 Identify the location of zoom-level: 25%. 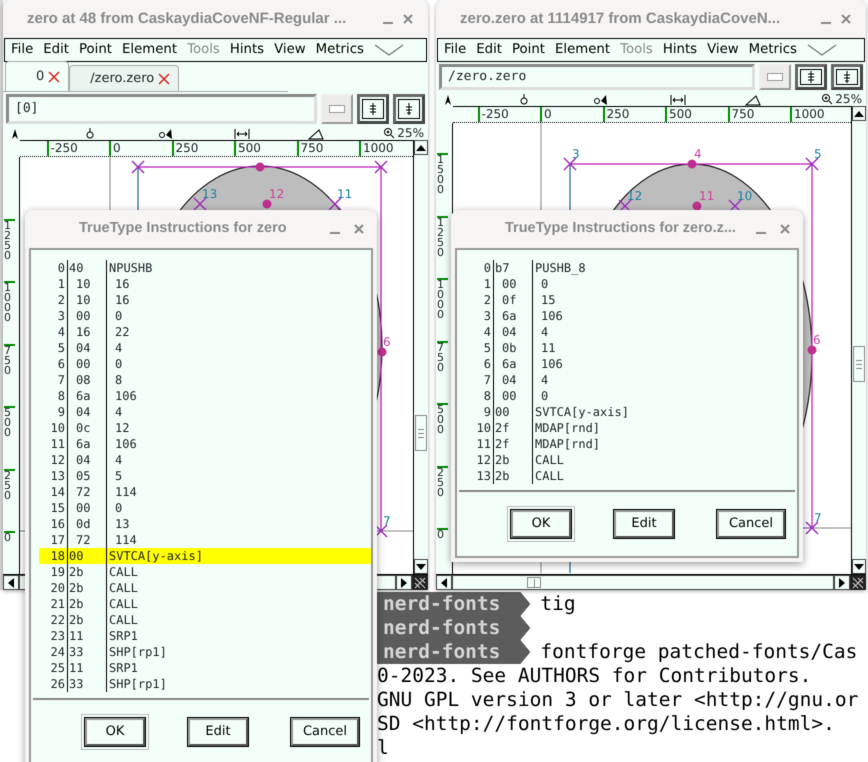
(410, 133).